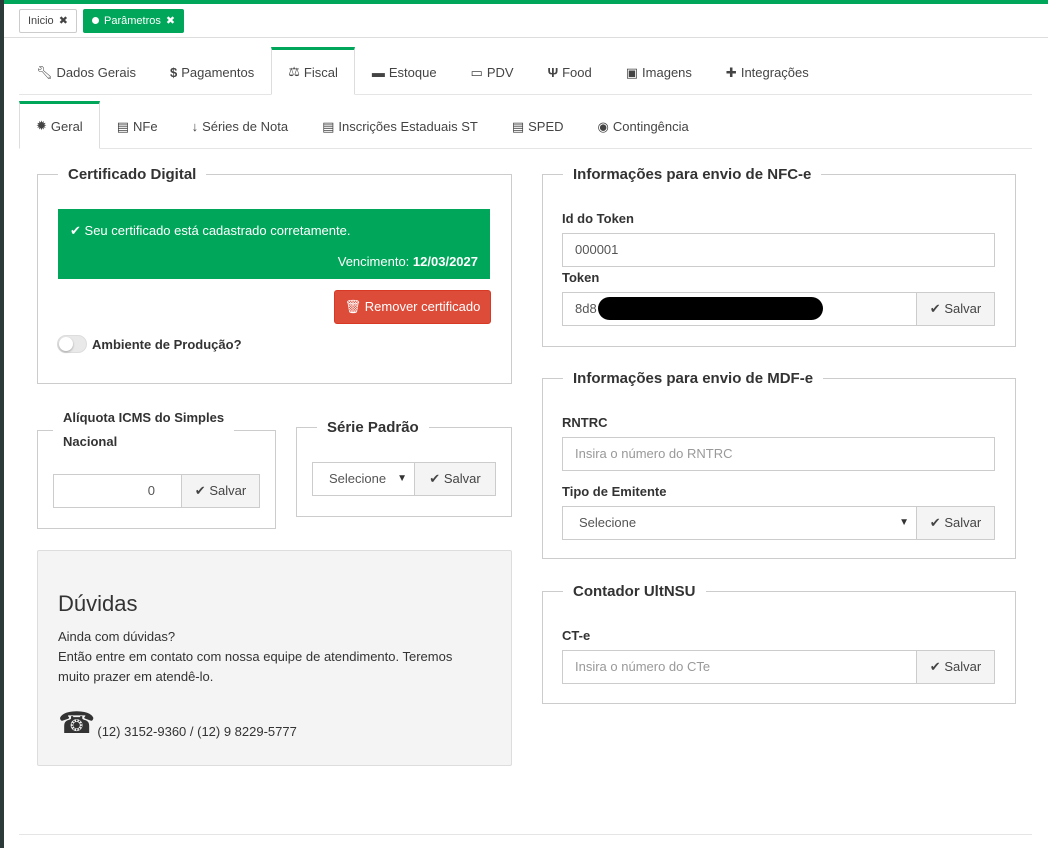 This screenshot has height=848, width=1048. I want to click on globe-icon: ◉, so click(603, 126).